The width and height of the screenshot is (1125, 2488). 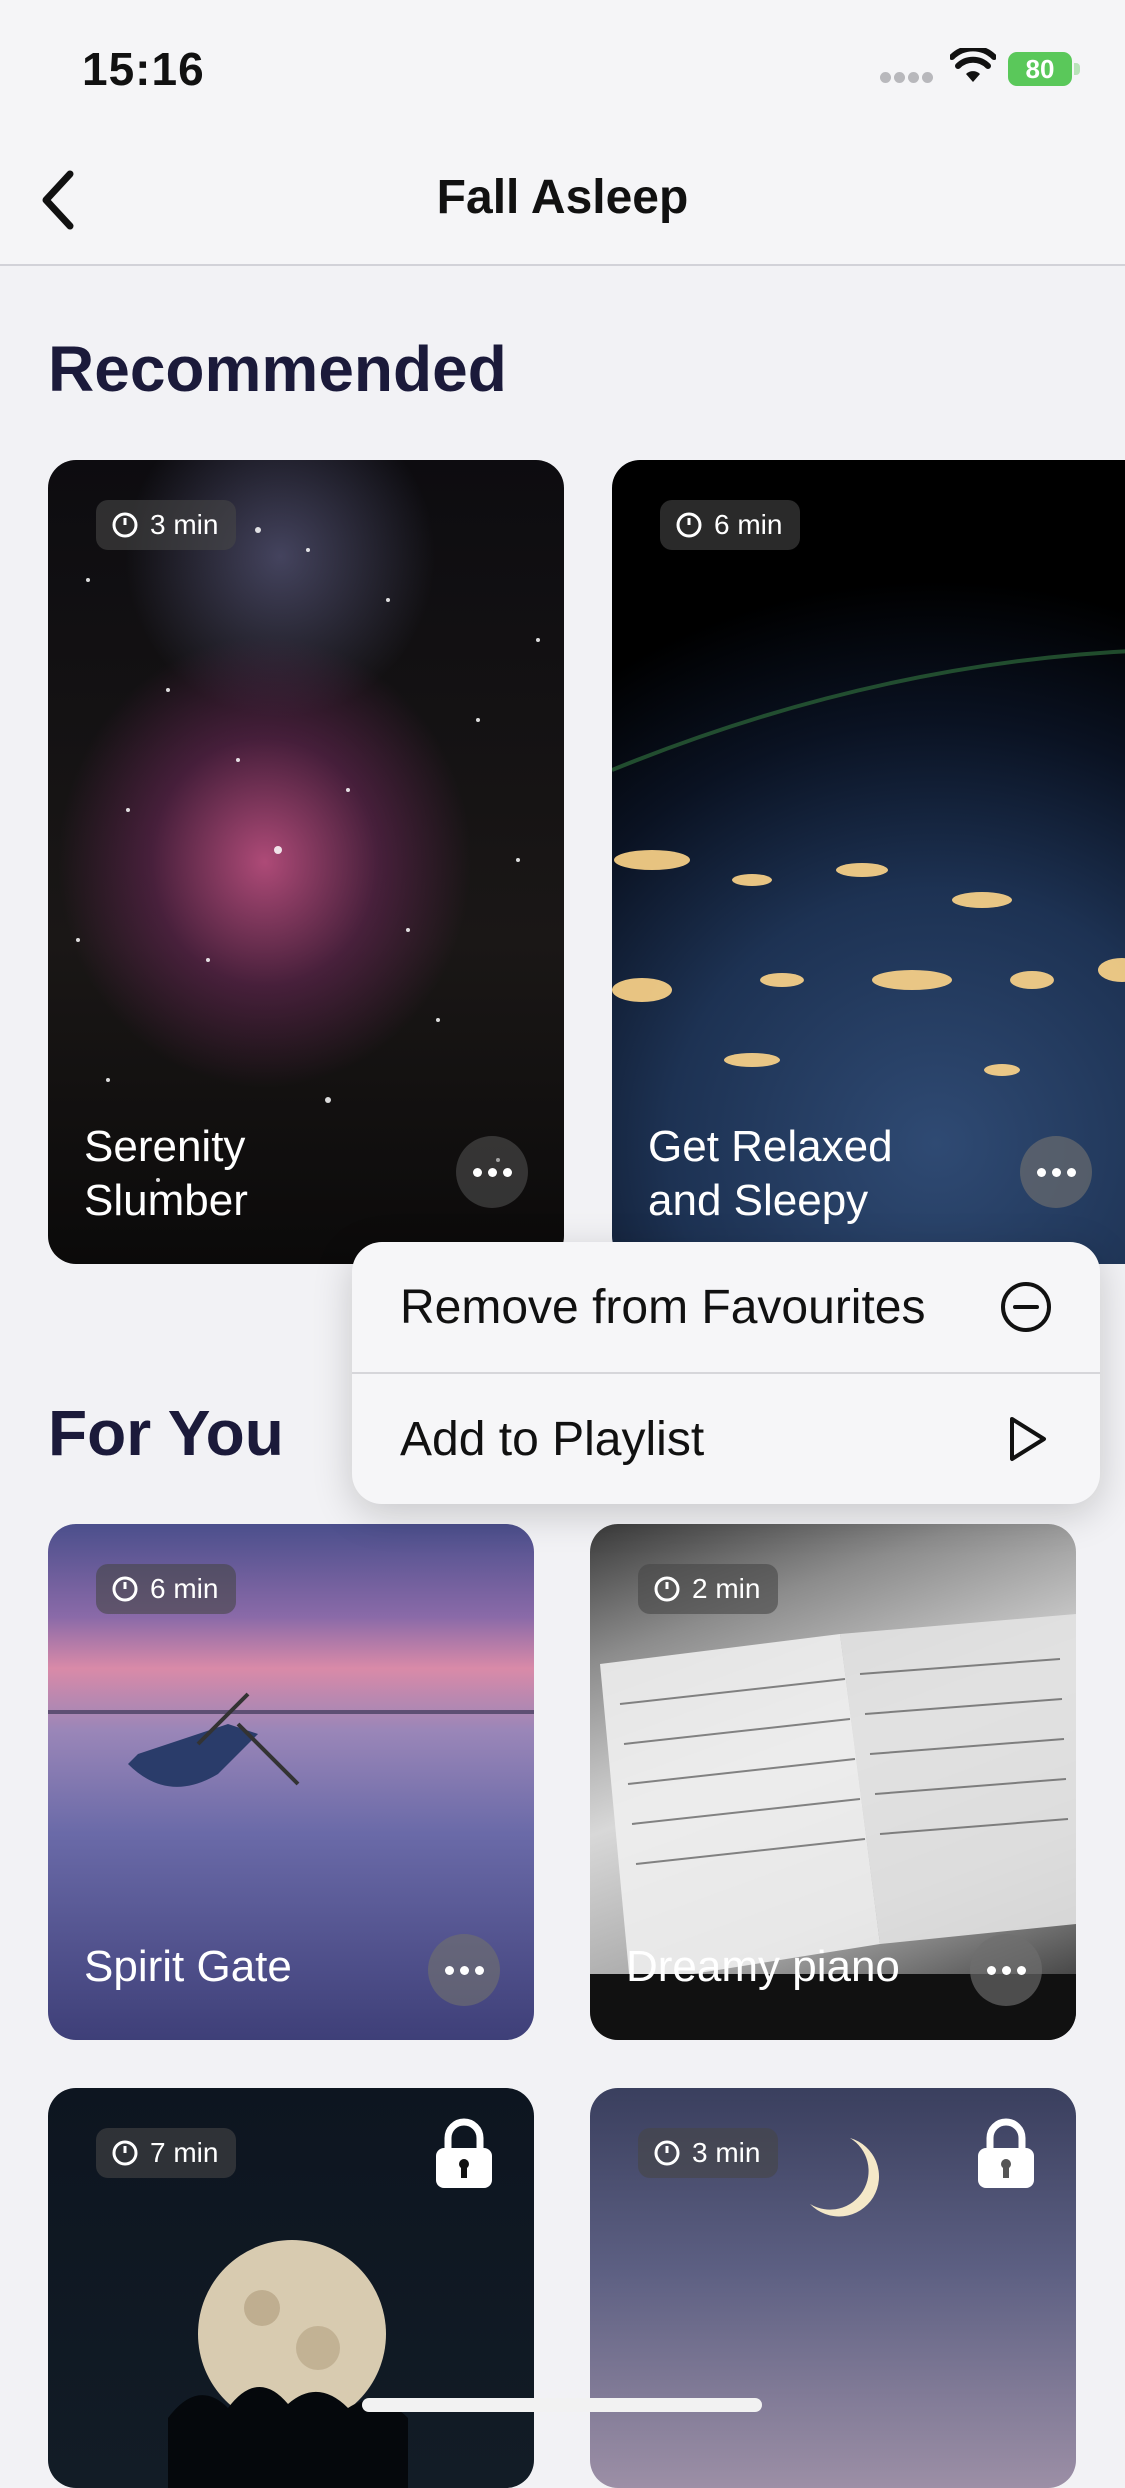 I want to click on card-title: Get Relaxed and Sleepy, so click(x=770, y=1174).